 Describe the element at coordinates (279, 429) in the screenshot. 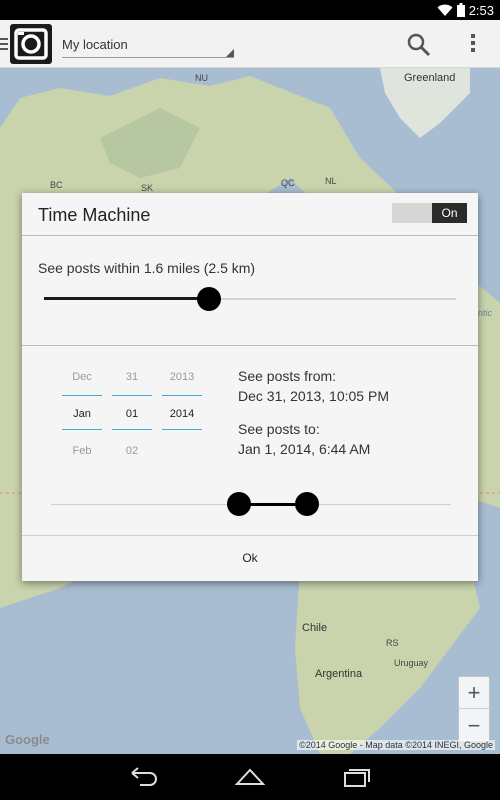

I see `to-label: See posts to:` at that location.